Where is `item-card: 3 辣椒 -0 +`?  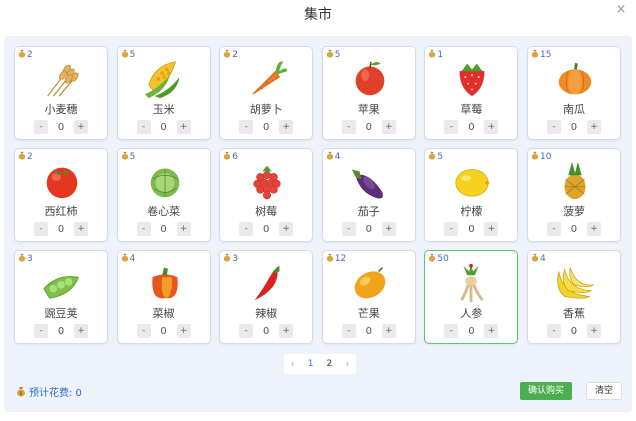
item-card: 3 辣椒 -0 + is located at coordinates (266, 297).